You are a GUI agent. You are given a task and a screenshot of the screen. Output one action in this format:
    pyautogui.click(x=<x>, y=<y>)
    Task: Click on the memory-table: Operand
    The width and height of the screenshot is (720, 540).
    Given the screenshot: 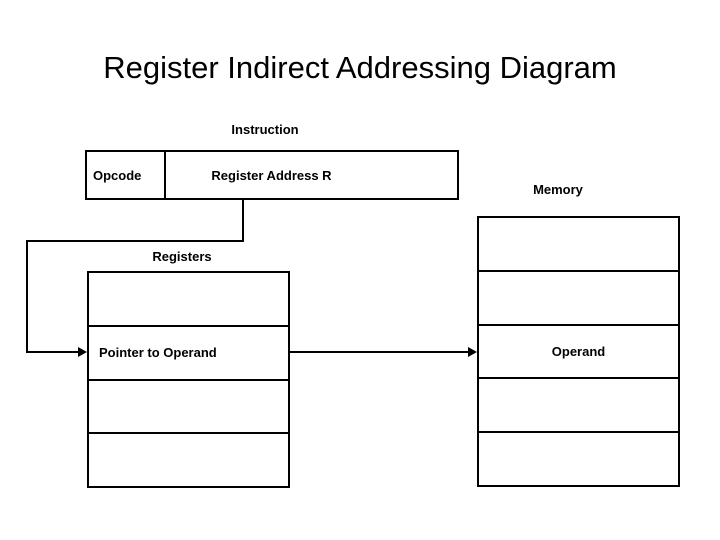 What is the action you would take?
    pyautogui.click(x=578, y=351)
    